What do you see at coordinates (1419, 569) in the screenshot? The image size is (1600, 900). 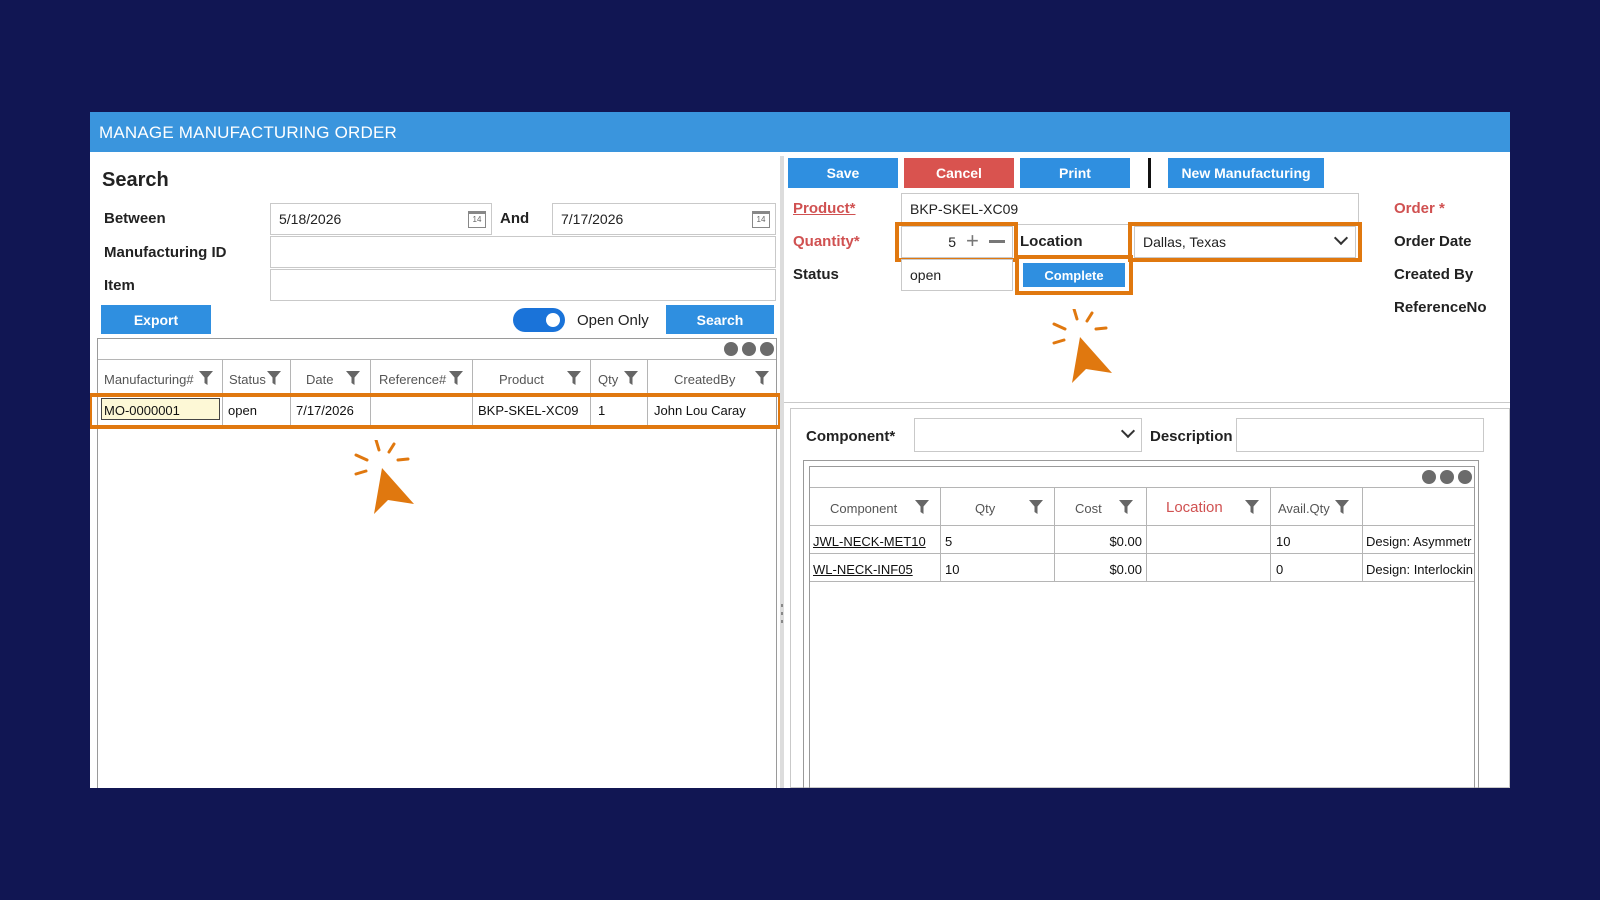 I see `cell-description: Design: Interlockin` at bounding box center [1419, 569].